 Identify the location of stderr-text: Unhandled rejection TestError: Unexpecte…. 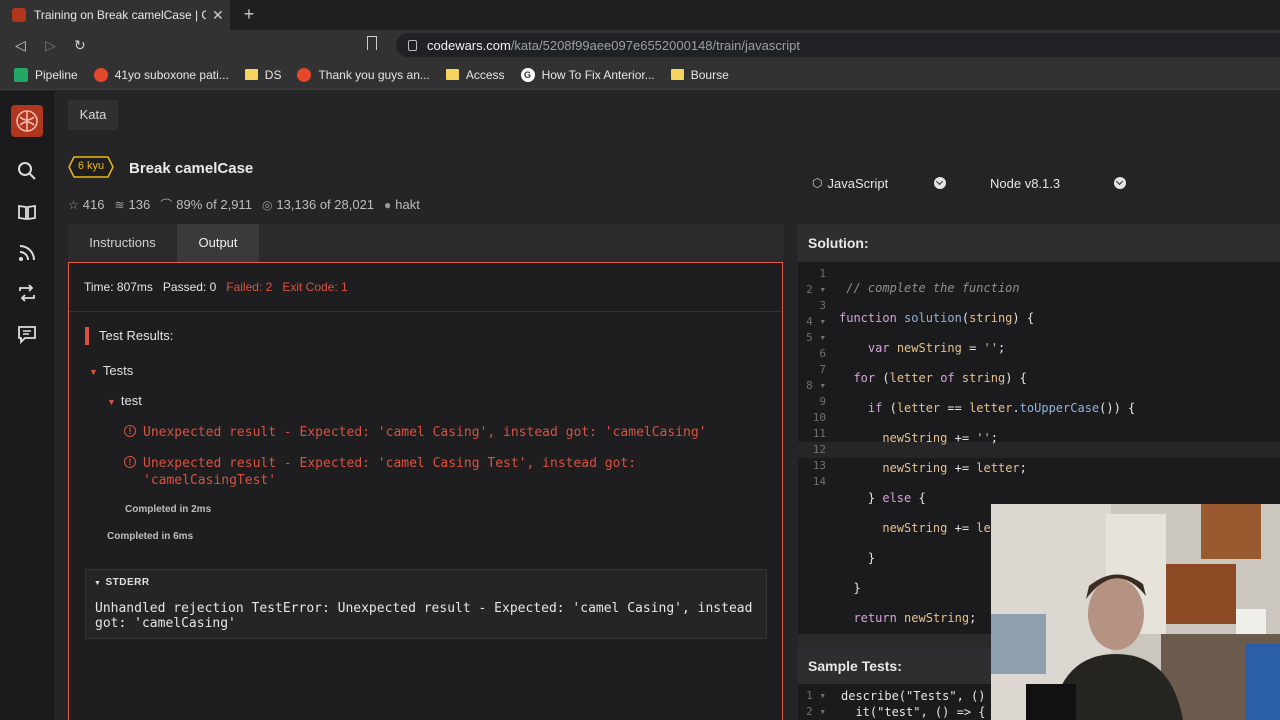
(424, 616).